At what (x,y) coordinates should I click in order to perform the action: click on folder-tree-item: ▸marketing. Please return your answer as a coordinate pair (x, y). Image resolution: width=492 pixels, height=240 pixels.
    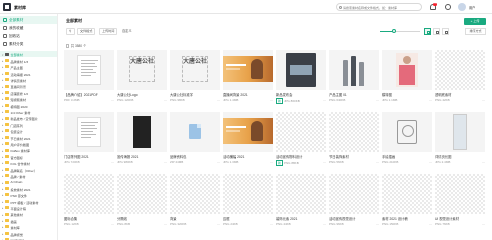
    Looking at the image, I should click on (28, 238).